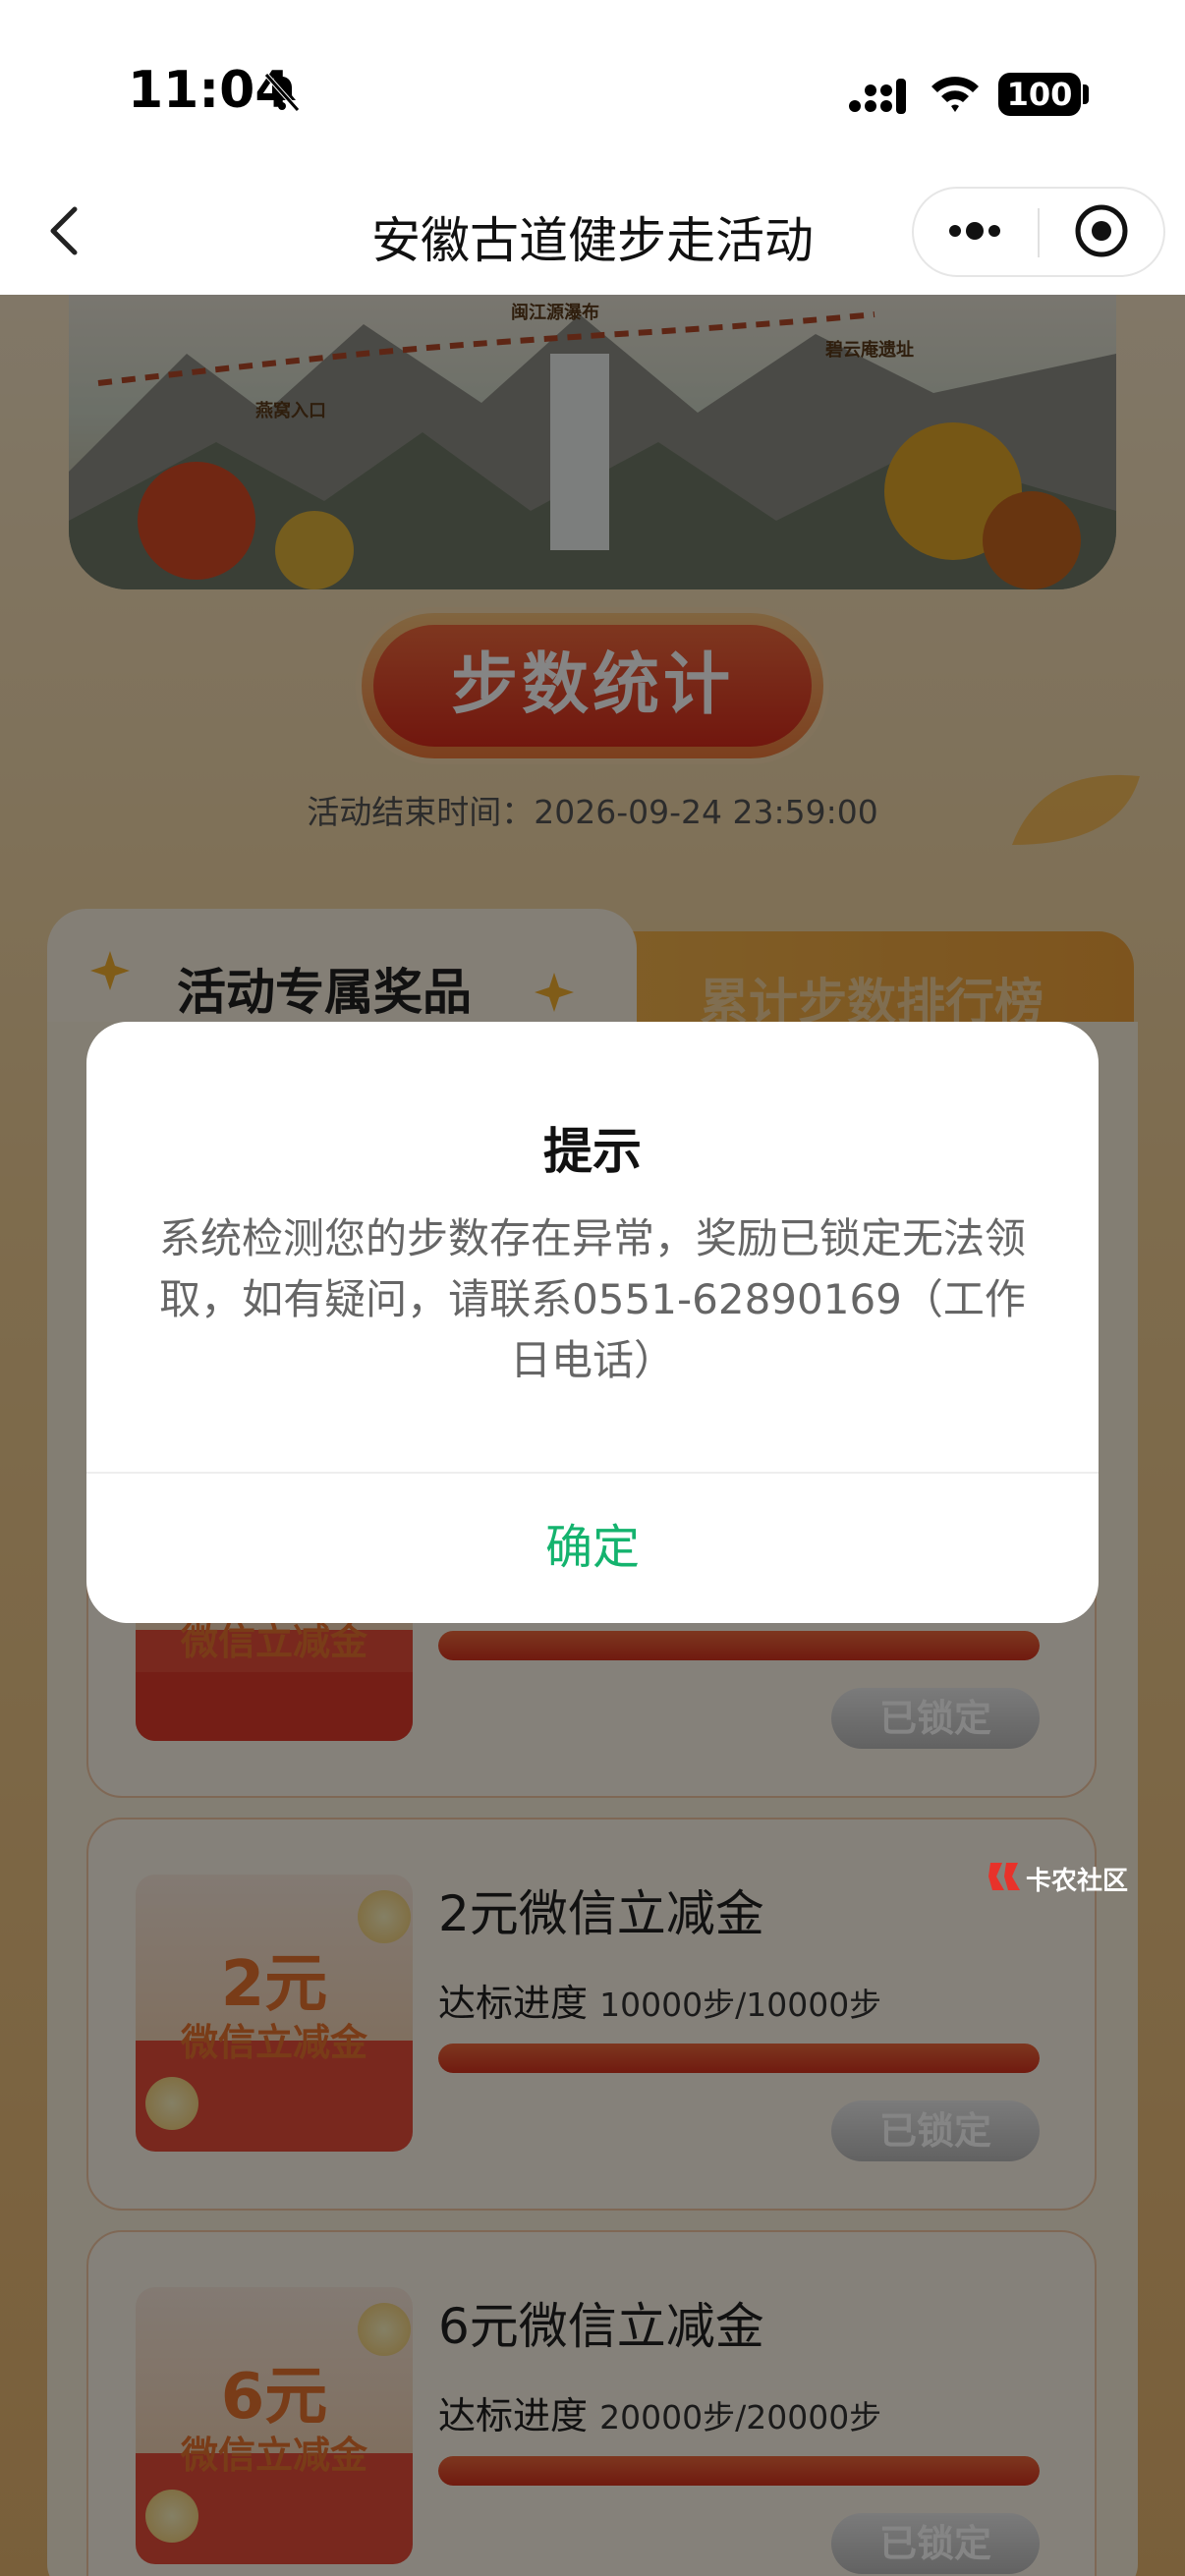 Image resolution: width=1185 pixels, height=2576 pixels. Describe the element at coordinates (878, 96) in the screenshot. I see `signal-icon` at that location.